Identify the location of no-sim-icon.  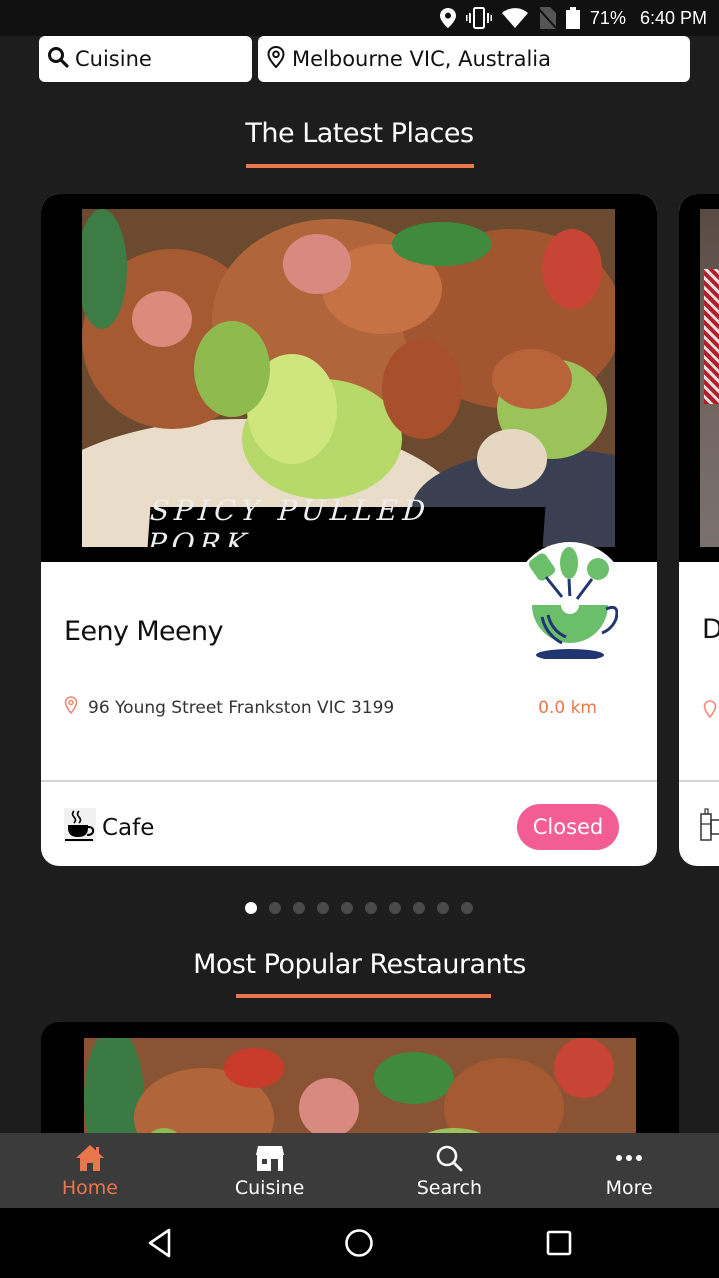
(546, 18).